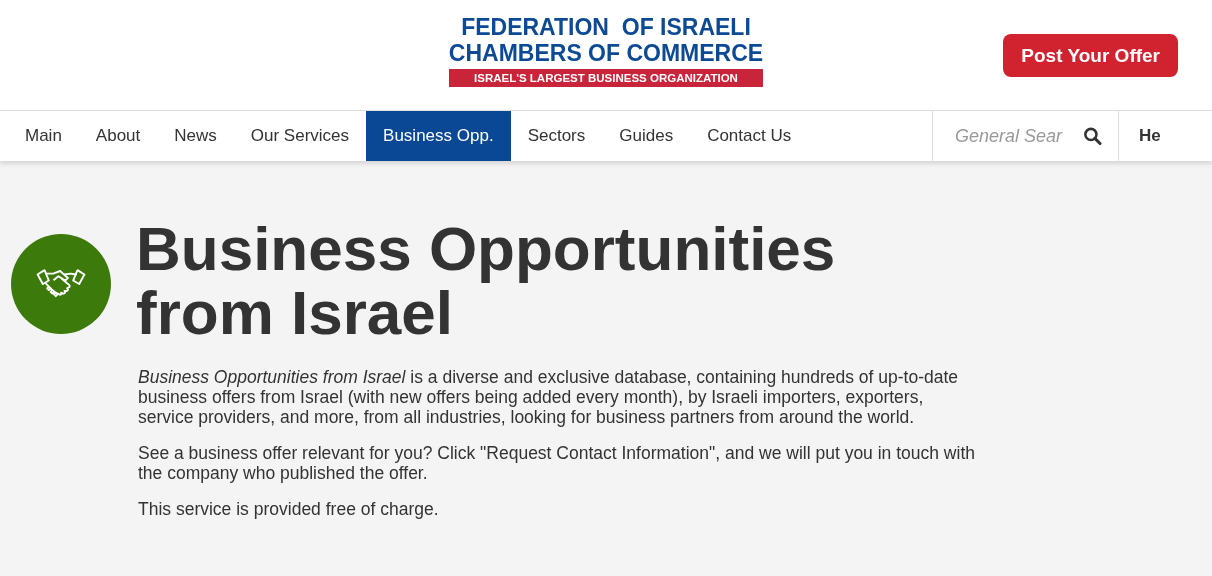 The image size is (1212, 576). I want to click on nav-tab: About, so click(118, 136).